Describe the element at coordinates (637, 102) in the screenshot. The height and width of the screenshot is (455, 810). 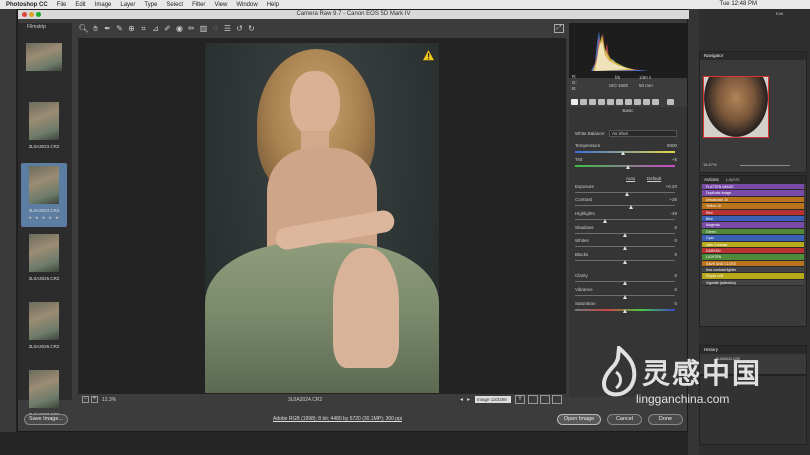
I see `tab-camera-calibration-icon` at that location.